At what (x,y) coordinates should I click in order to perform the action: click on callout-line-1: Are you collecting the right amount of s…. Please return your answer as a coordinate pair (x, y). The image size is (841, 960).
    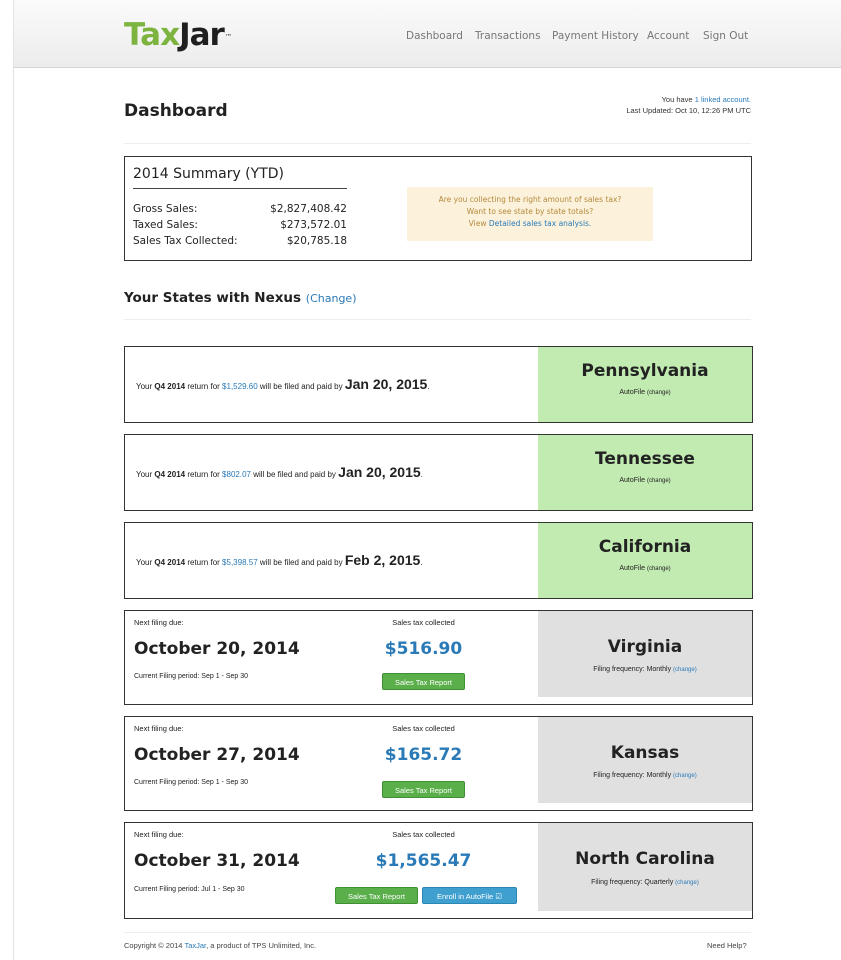
    Looking at the image, I should click on (530, 199).